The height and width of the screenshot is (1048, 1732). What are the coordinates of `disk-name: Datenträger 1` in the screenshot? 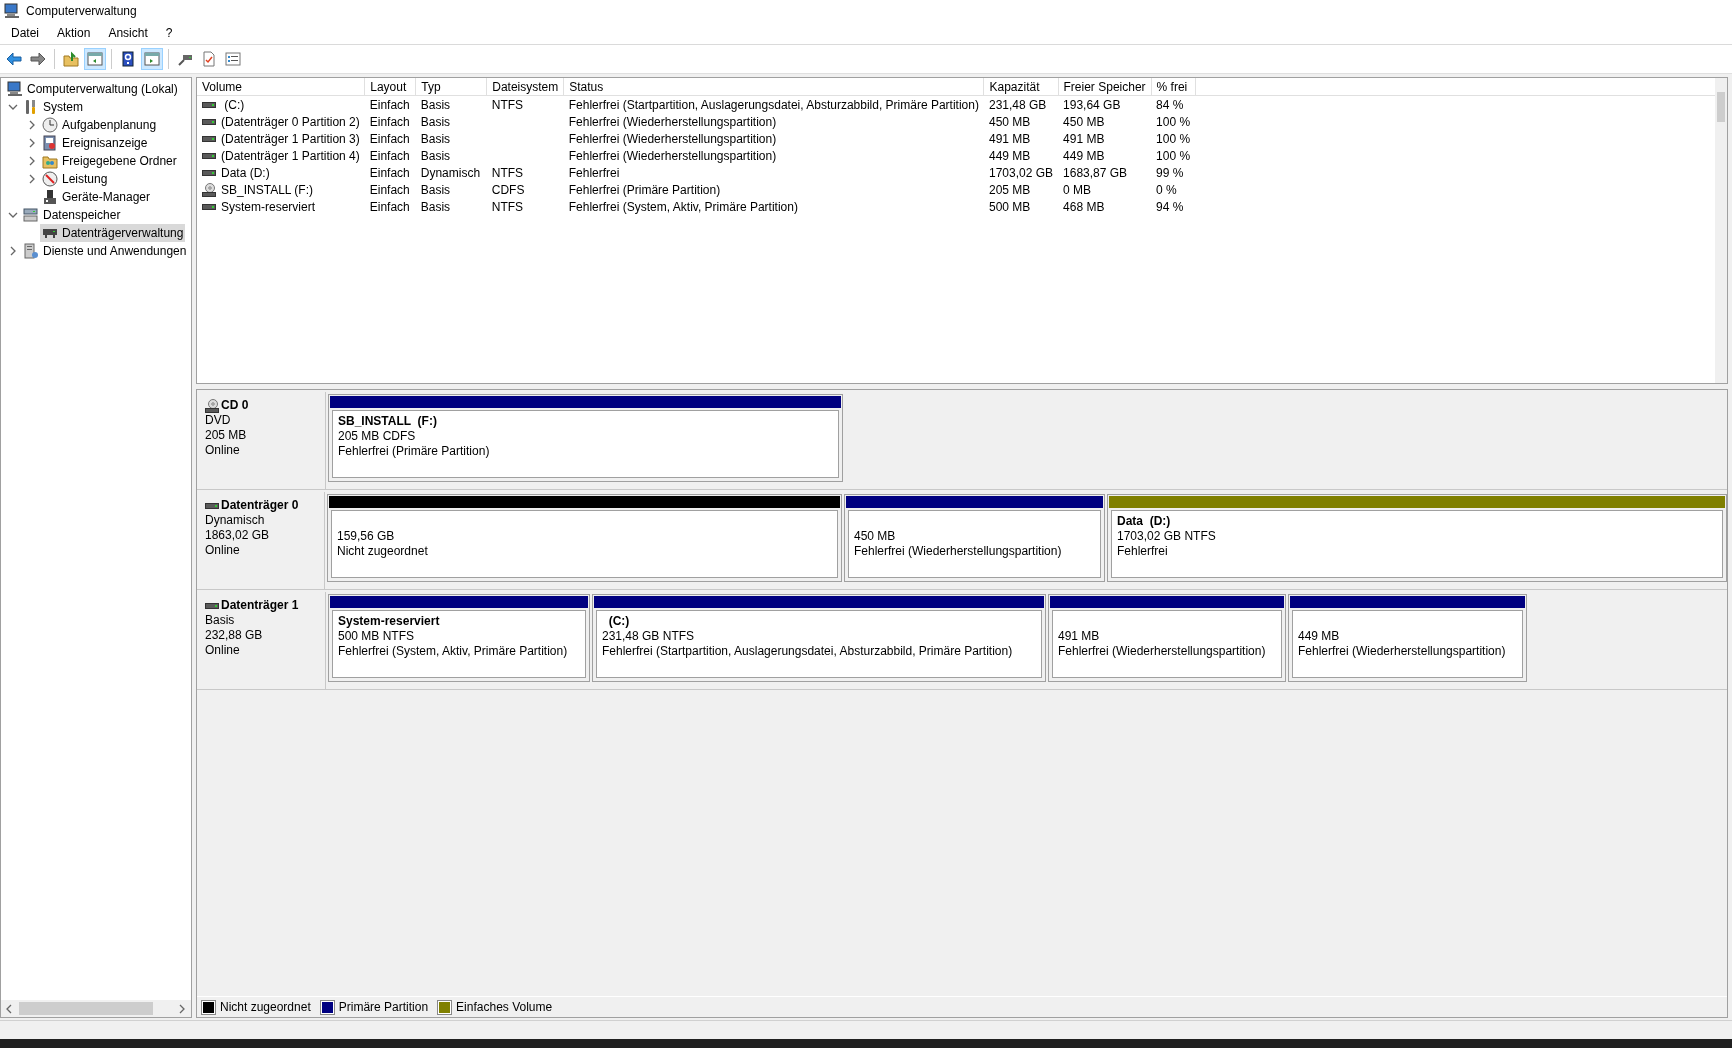 It's located at (260, 605).